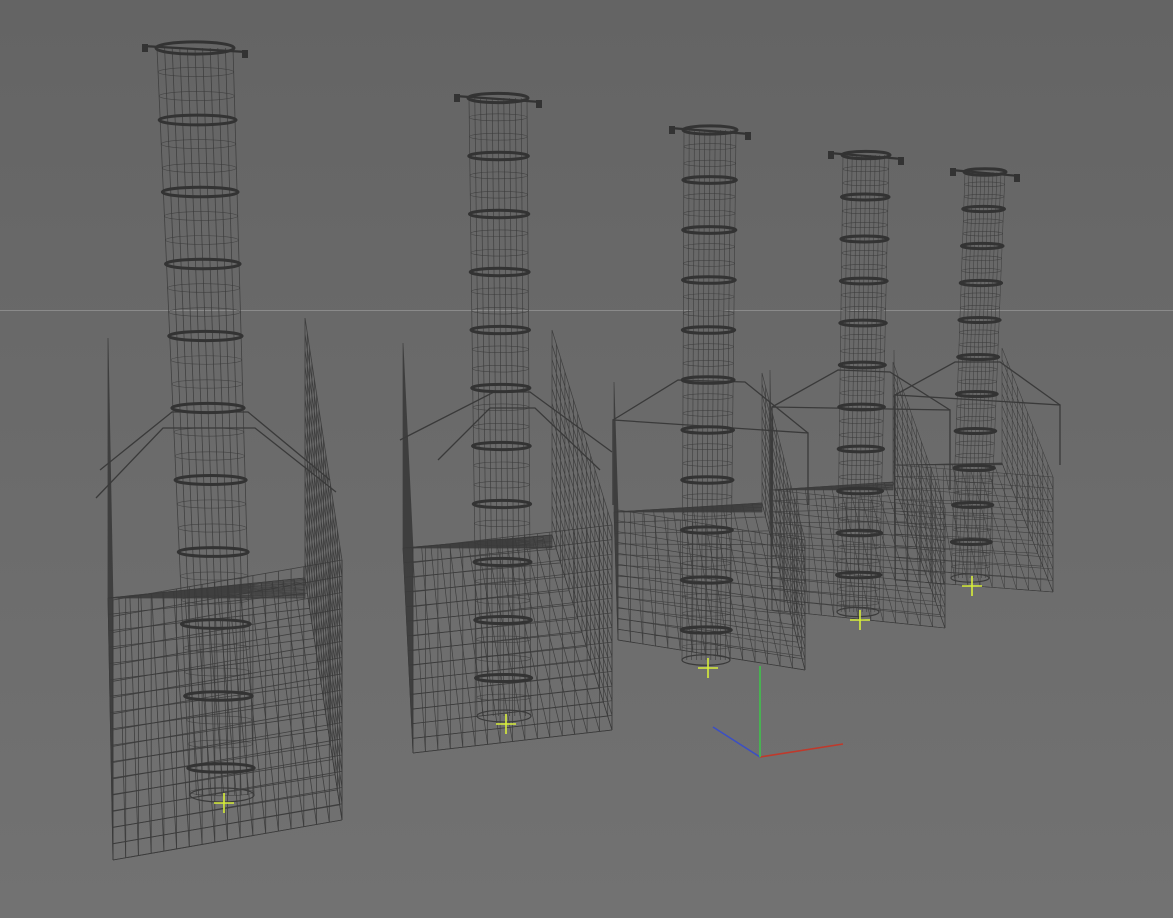 This screenshot has width=1173, height=918. Describe the element at coordinates (801, 750) in the screenshot. I see `axis-x-line` at that location.